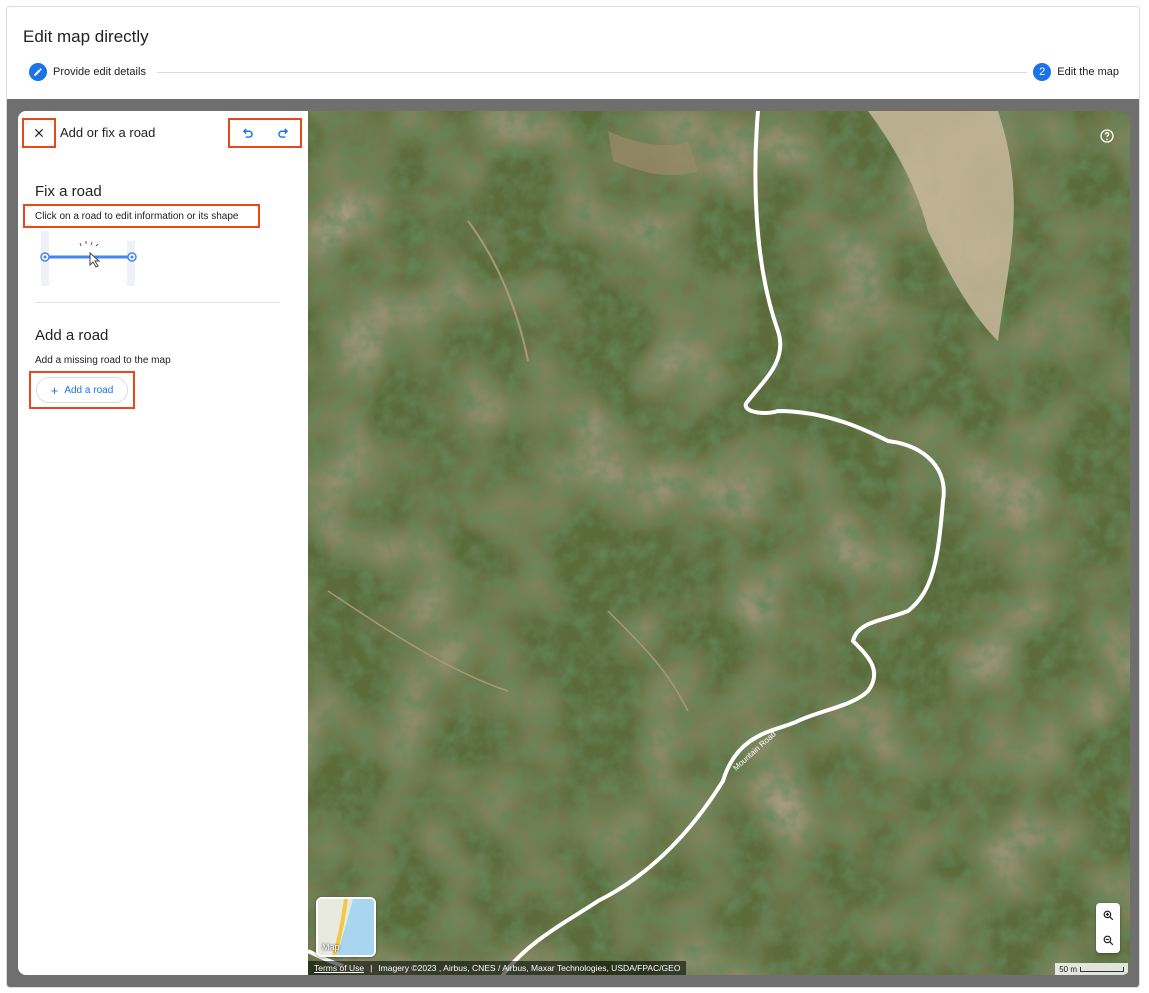 The width and height of the screenshot is (1149, 993). What do you see at coordinates (88, 258) in the screenshot?
I see `fix-road-illustration` at bounding box center [88, 258].